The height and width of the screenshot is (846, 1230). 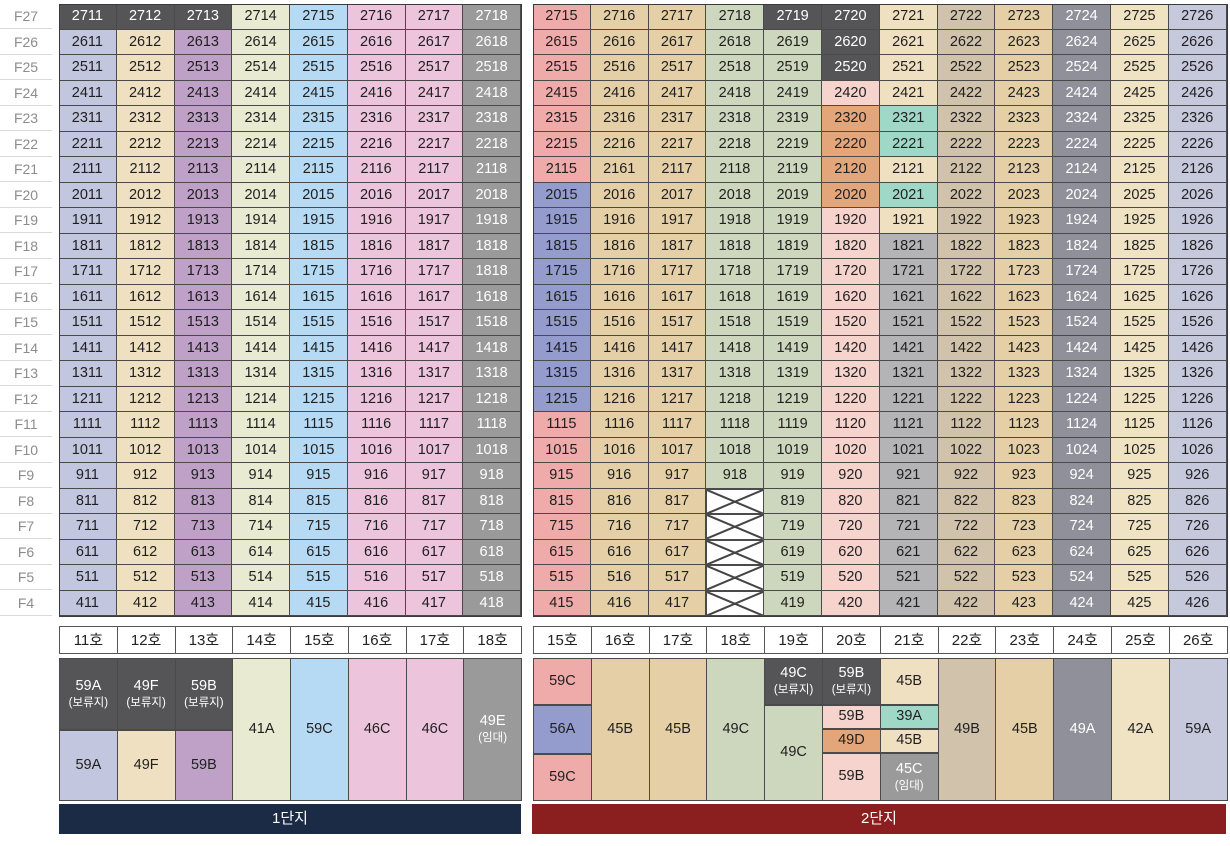 I want to click on unit-cell: 2024, so click(x=1082, y=195).